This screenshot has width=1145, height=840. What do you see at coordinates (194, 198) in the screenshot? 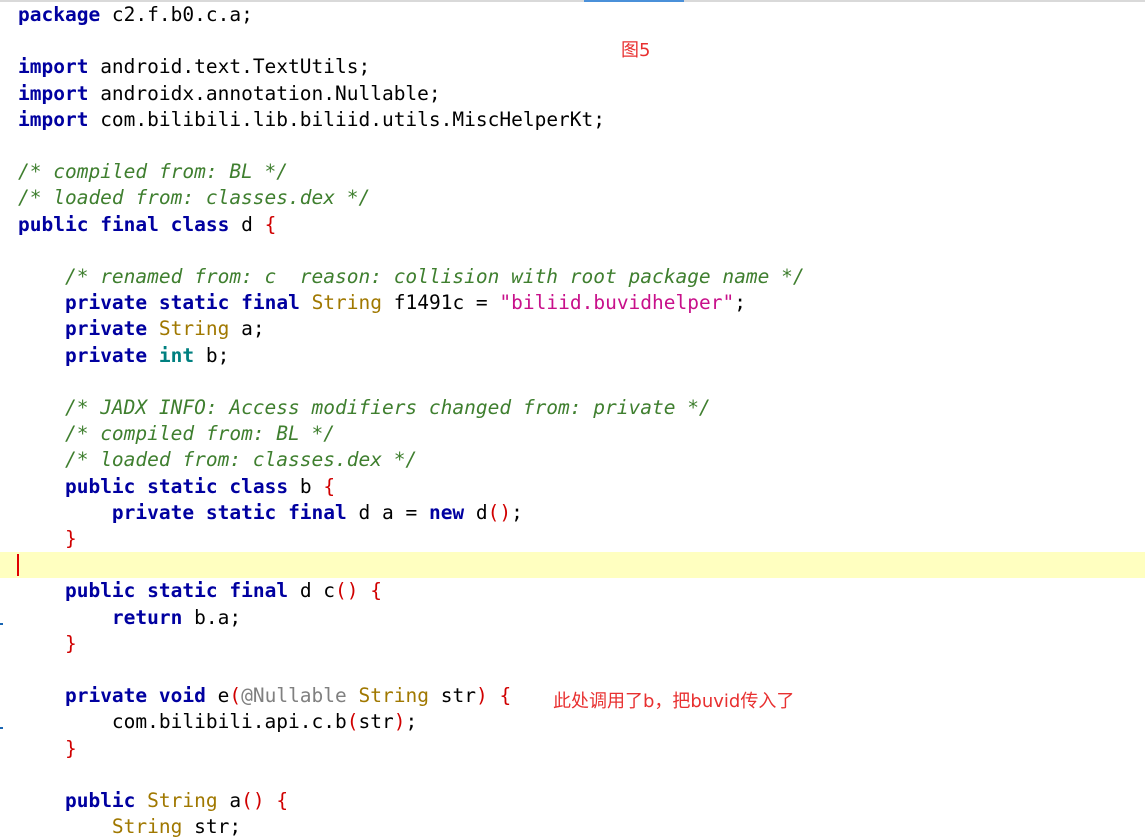
I see `code-text: /* loaded from: classes.dex */` at bounding box center [194, 198].